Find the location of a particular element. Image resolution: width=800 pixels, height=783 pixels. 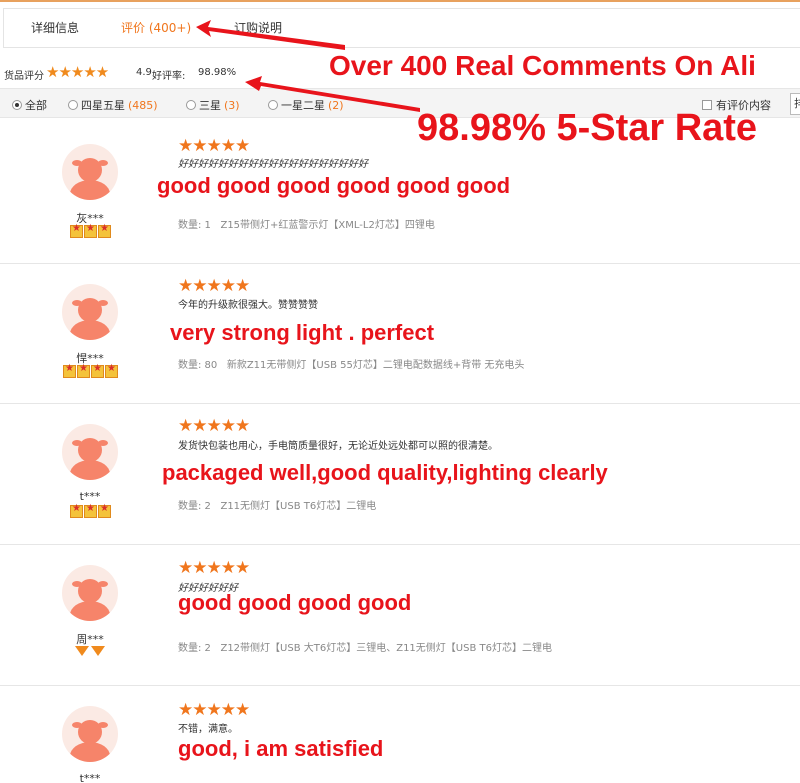

filter-count: (2) is located at coordinates (336, 105).